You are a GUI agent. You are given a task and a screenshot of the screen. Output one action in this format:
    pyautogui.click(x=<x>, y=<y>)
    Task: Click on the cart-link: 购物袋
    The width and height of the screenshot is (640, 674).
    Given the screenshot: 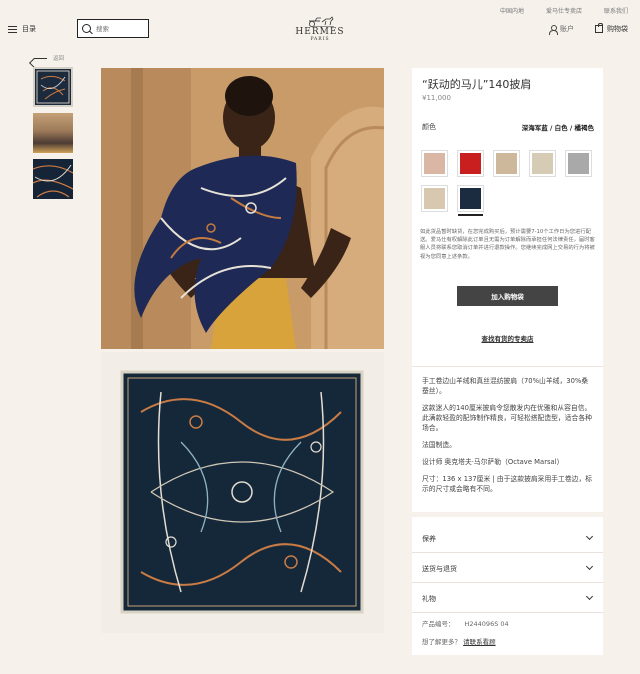 What is the action you would take?
    pyautogui.click(x=611, y=28)
    